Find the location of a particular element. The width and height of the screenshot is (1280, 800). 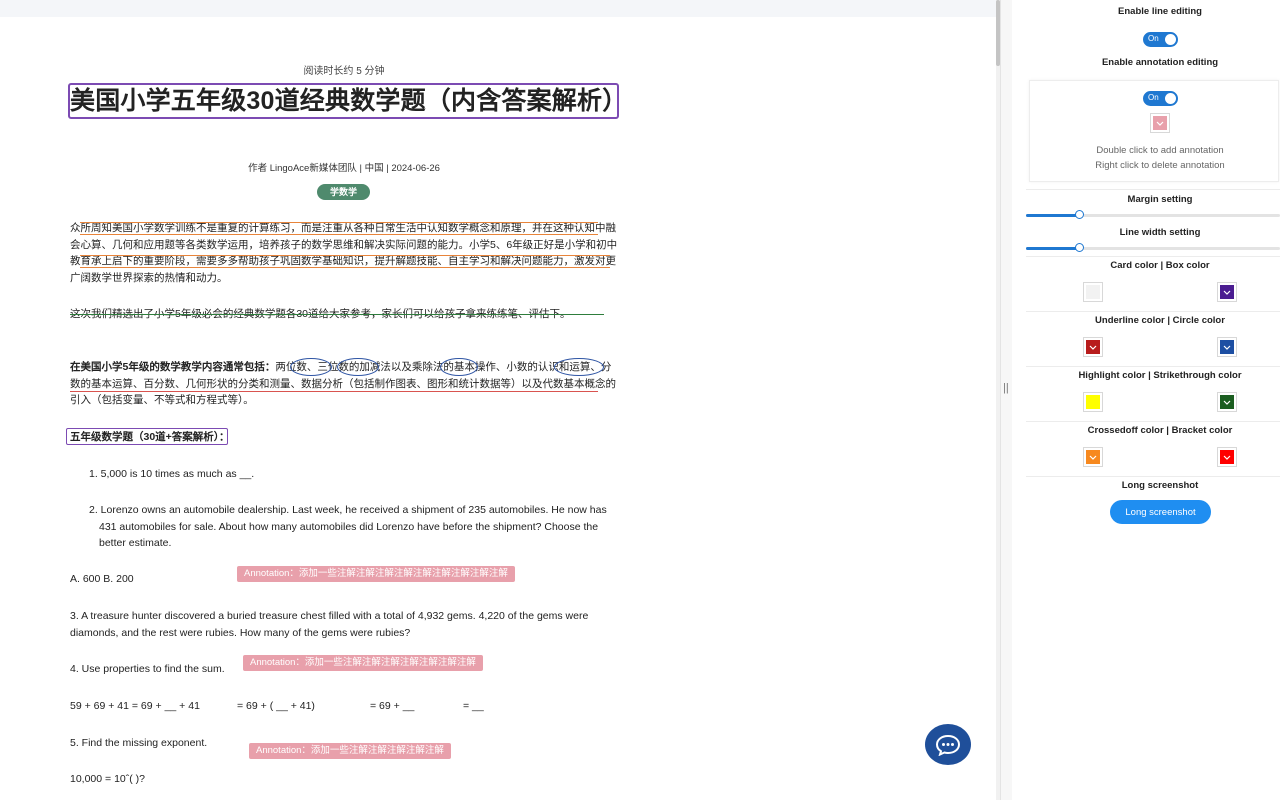

crossedoff-color-swatch is located at coordinates (1093, 457).